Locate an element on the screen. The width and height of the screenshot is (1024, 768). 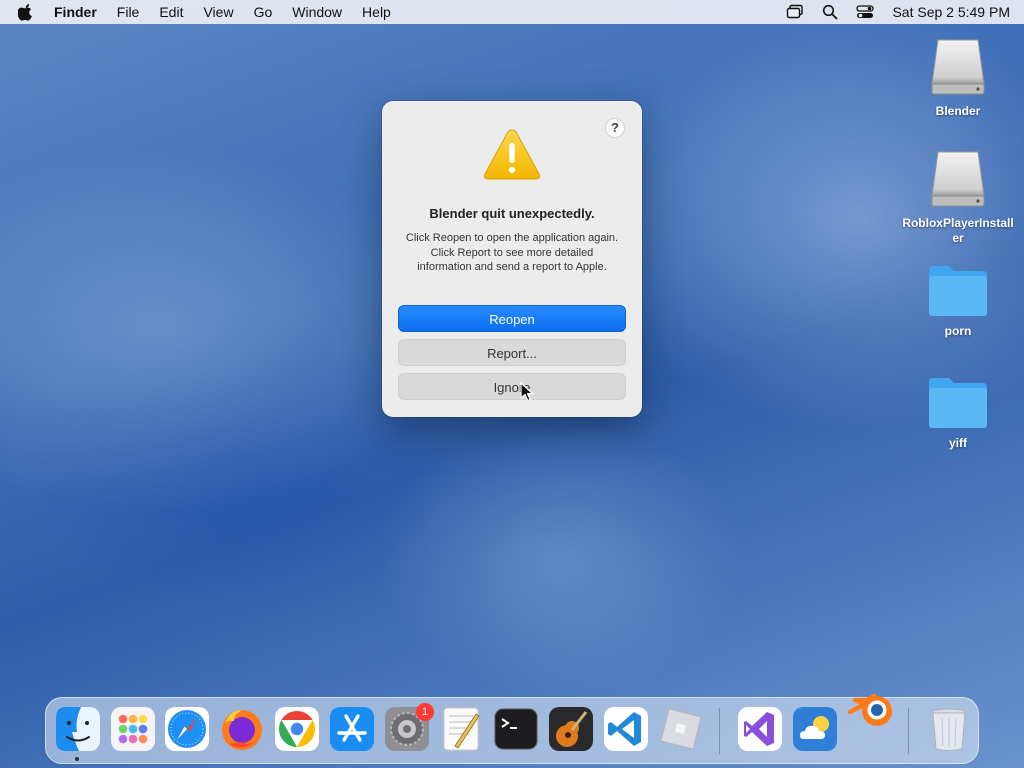
dock-system-settings: 1 is located at coordinates (409, 727).